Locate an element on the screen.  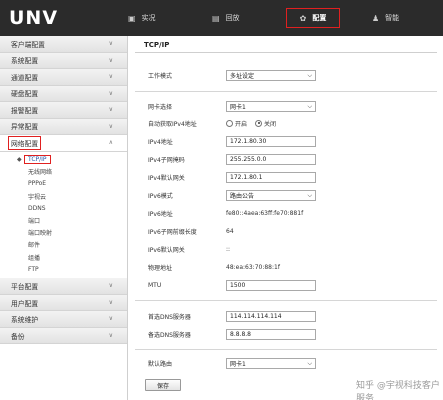
dhcp-off-radio: 关闭 is located at coordinates (265, 123).